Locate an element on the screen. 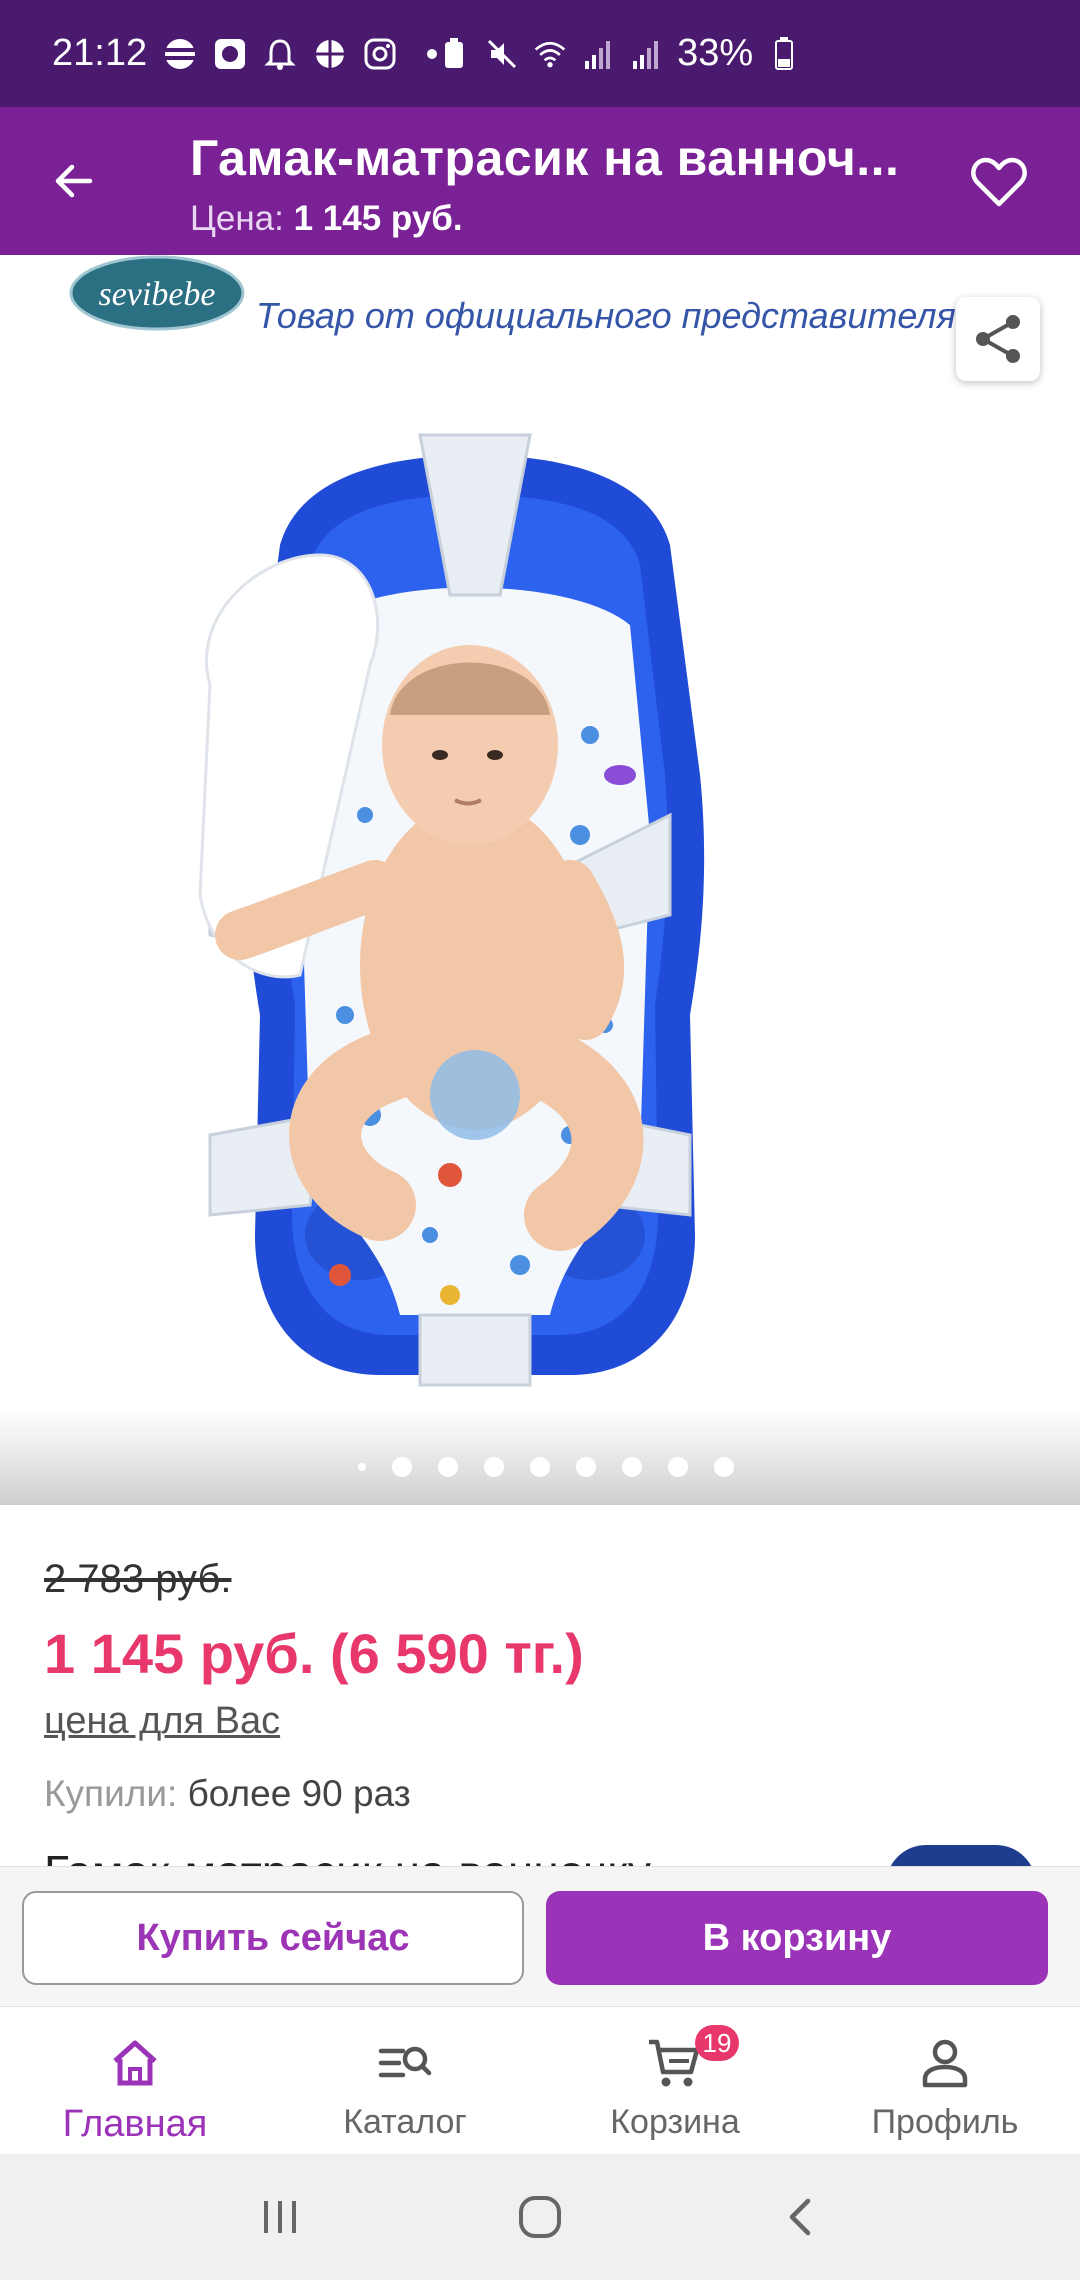  current-price: 1 145 руб. (6 590 тг.) is located at coordinates (314, 1653).